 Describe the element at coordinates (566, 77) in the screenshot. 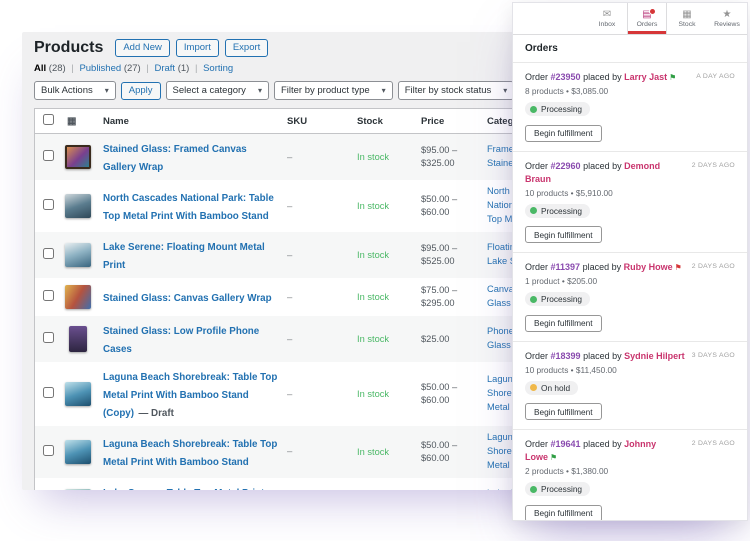

I see `order-number-link: #23950` at that location.